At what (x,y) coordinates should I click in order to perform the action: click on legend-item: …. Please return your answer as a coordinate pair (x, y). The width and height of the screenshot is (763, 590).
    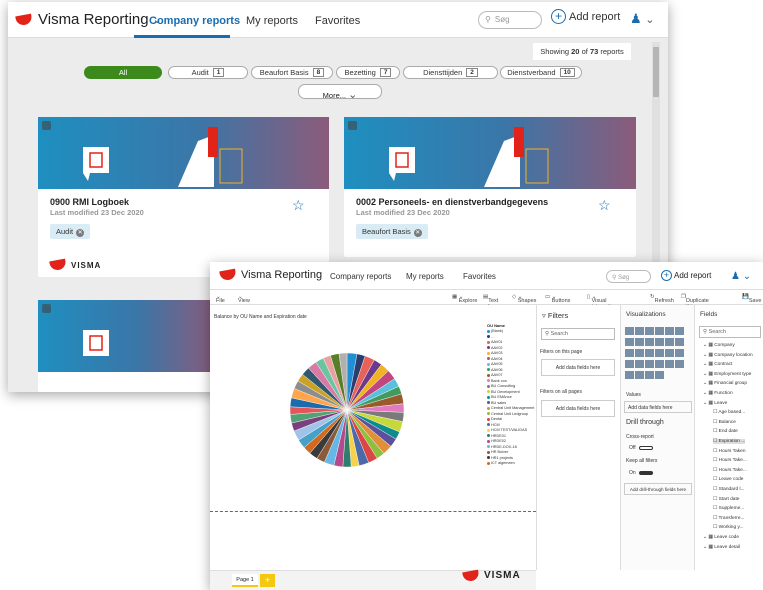
    Looking at the image, I should click on (491, 337).